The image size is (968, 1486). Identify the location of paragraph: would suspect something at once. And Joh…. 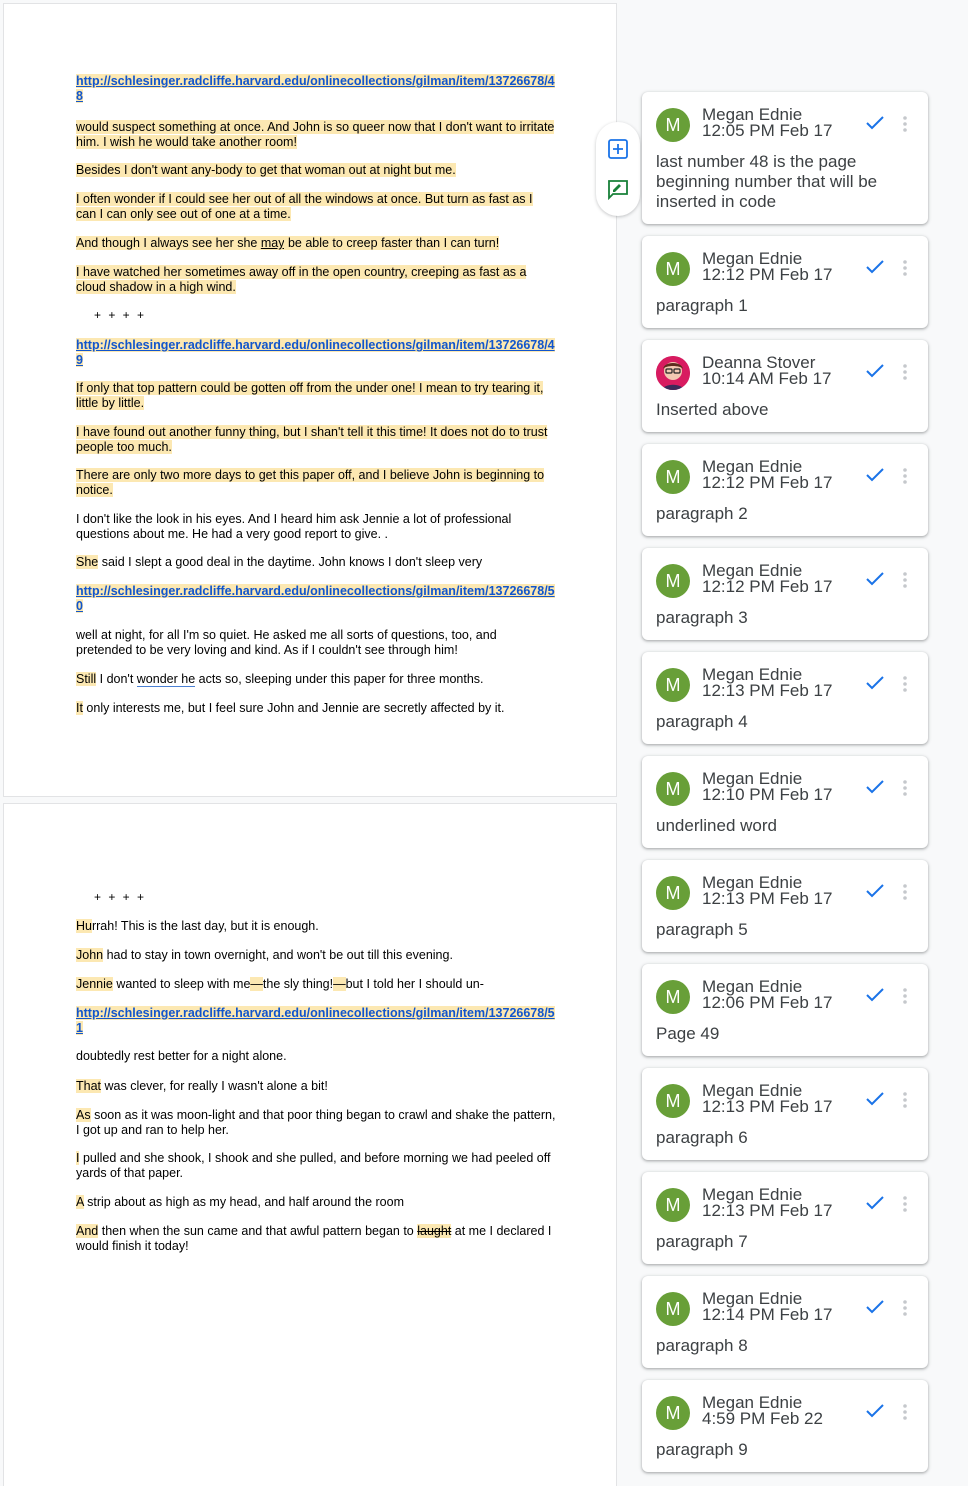
(316, 134).